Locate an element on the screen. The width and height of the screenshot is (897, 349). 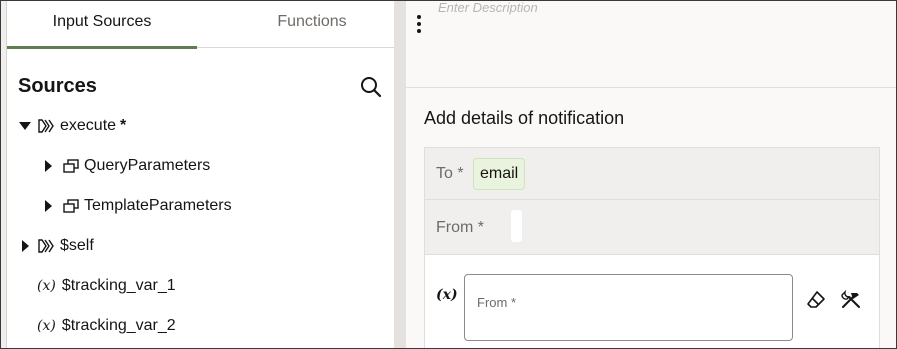
to-label: To * is located at coordinates (450, 173).